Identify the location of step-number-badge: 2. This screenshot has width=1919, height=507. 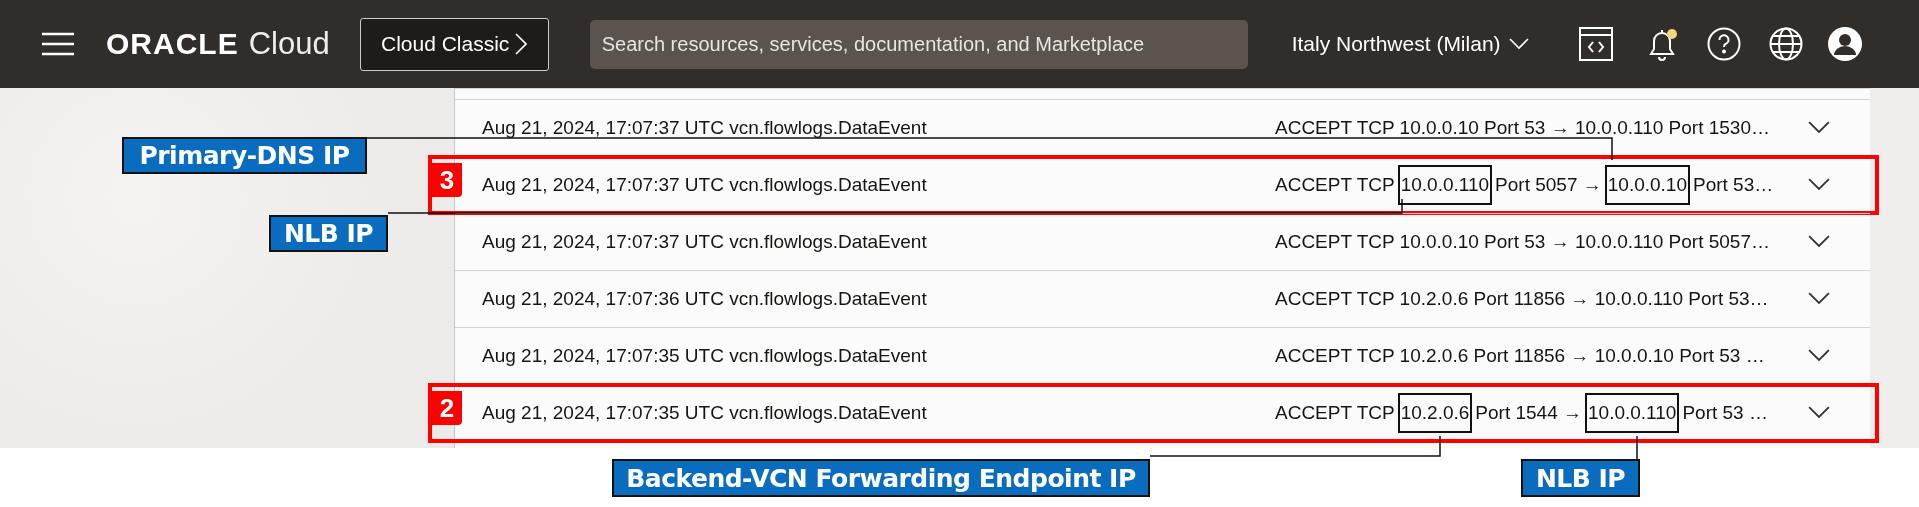
(447, 408).